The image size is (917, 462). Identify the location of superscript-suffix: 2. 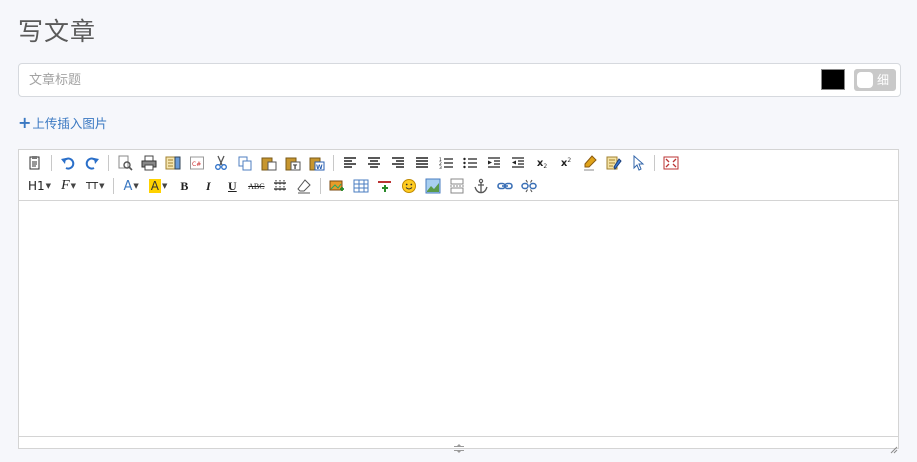
(569, 160).